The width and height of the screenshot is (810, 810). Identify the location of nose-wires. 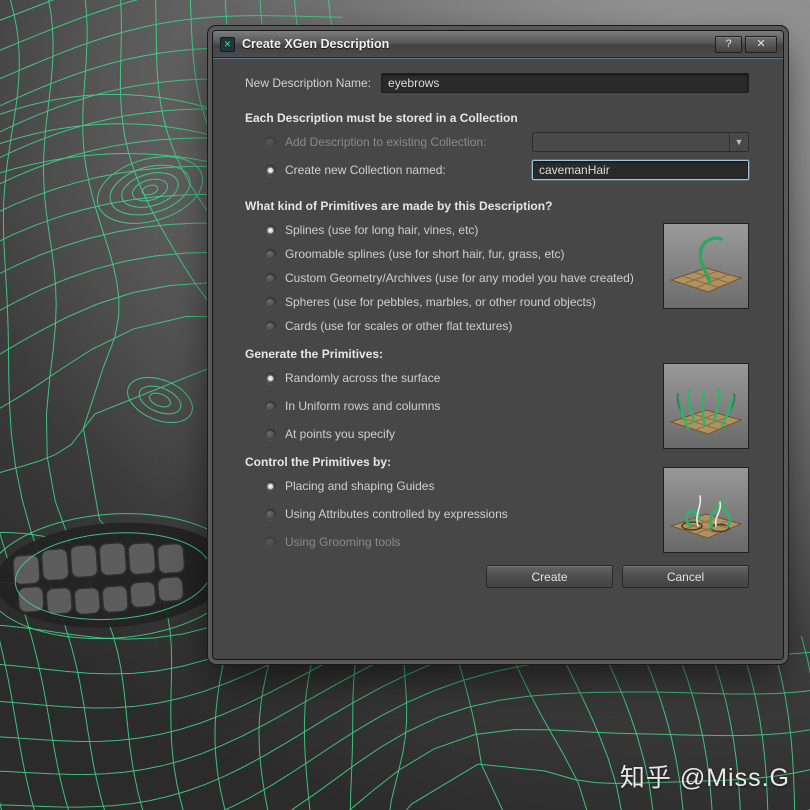
(160, 400).